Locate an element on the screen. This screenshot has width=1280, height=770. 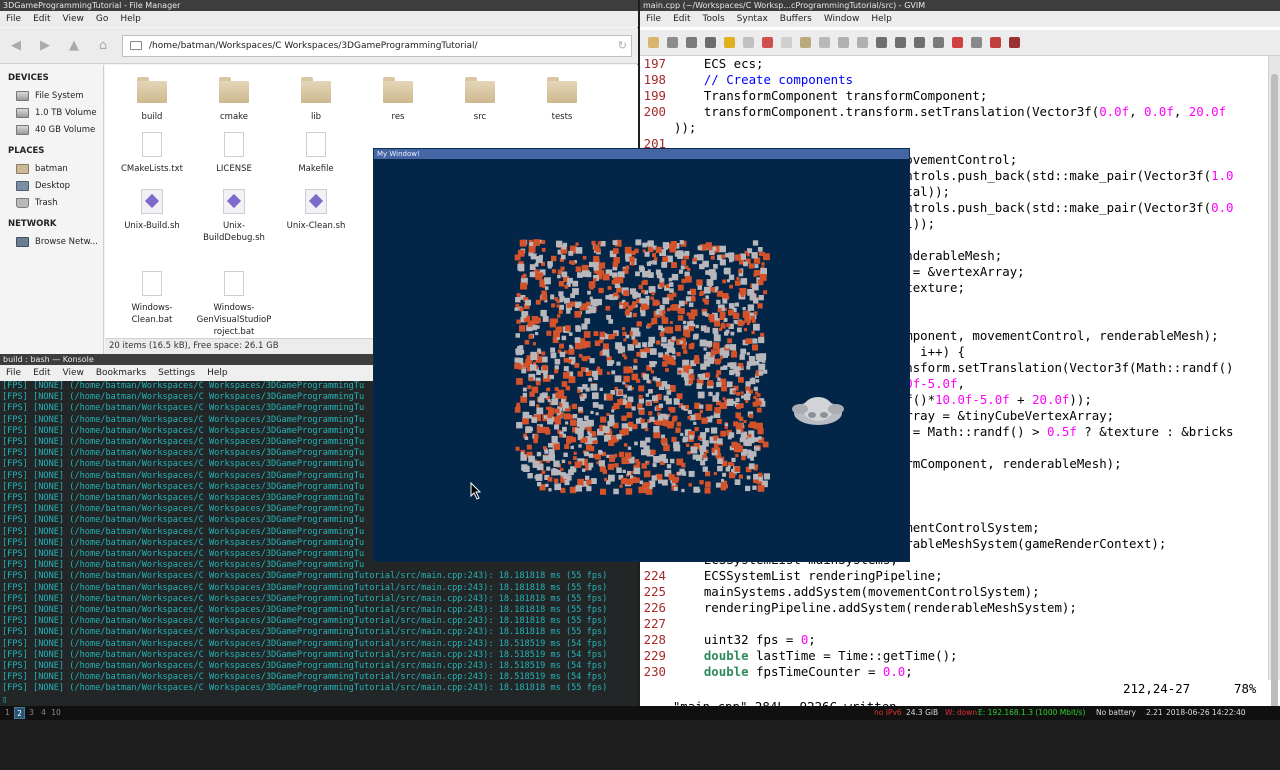
mouse-cursor-icon is located at coordinates (476, 490).